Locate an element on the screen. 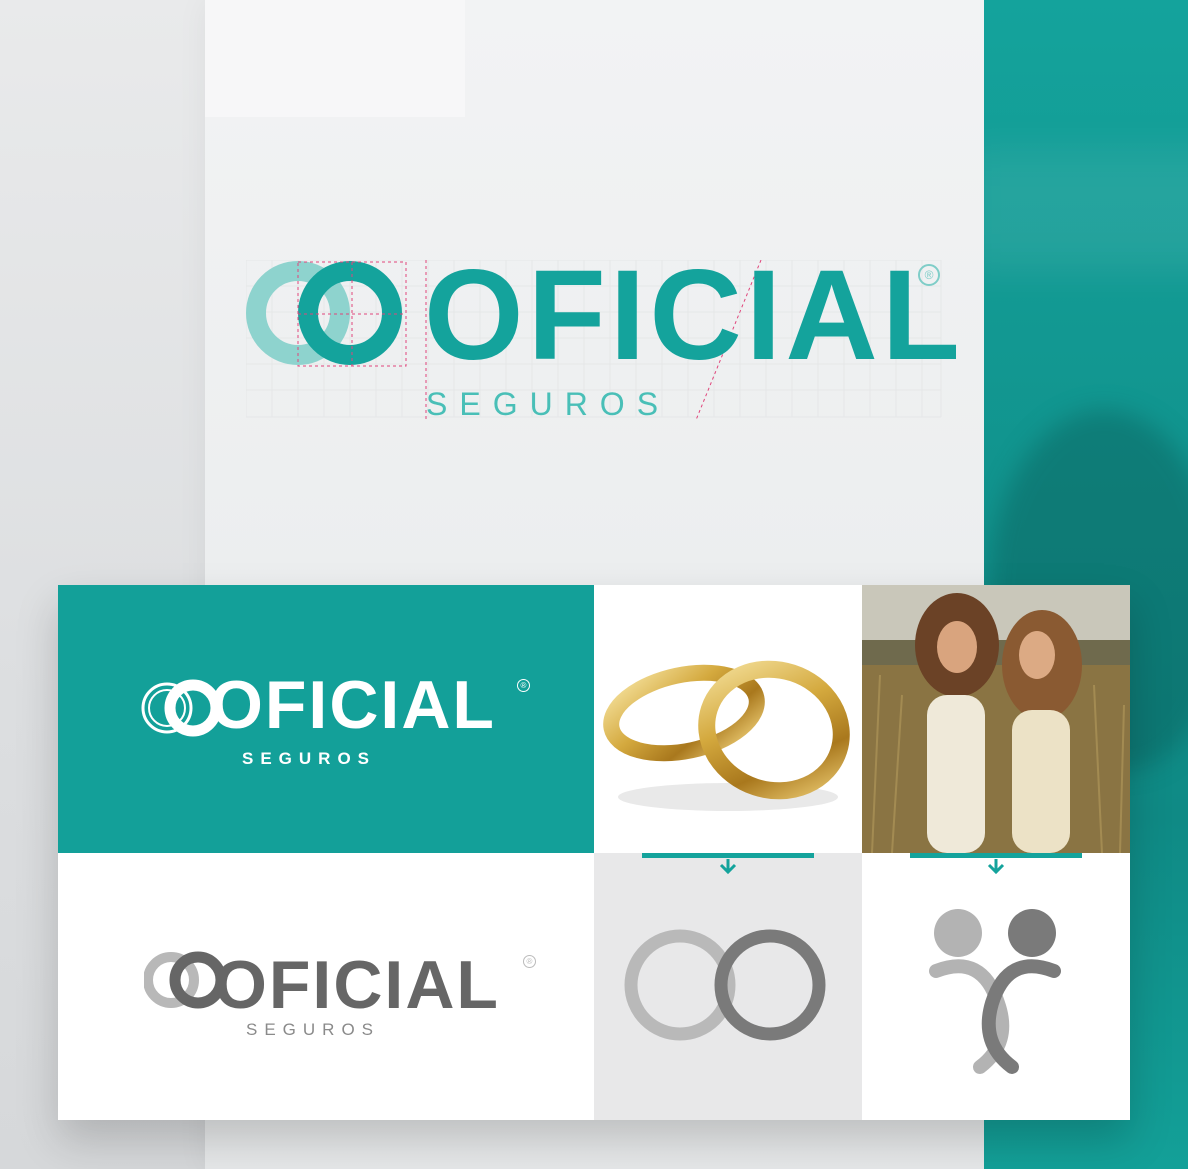  two-women-field-photo is located at coordinates (996, 719).